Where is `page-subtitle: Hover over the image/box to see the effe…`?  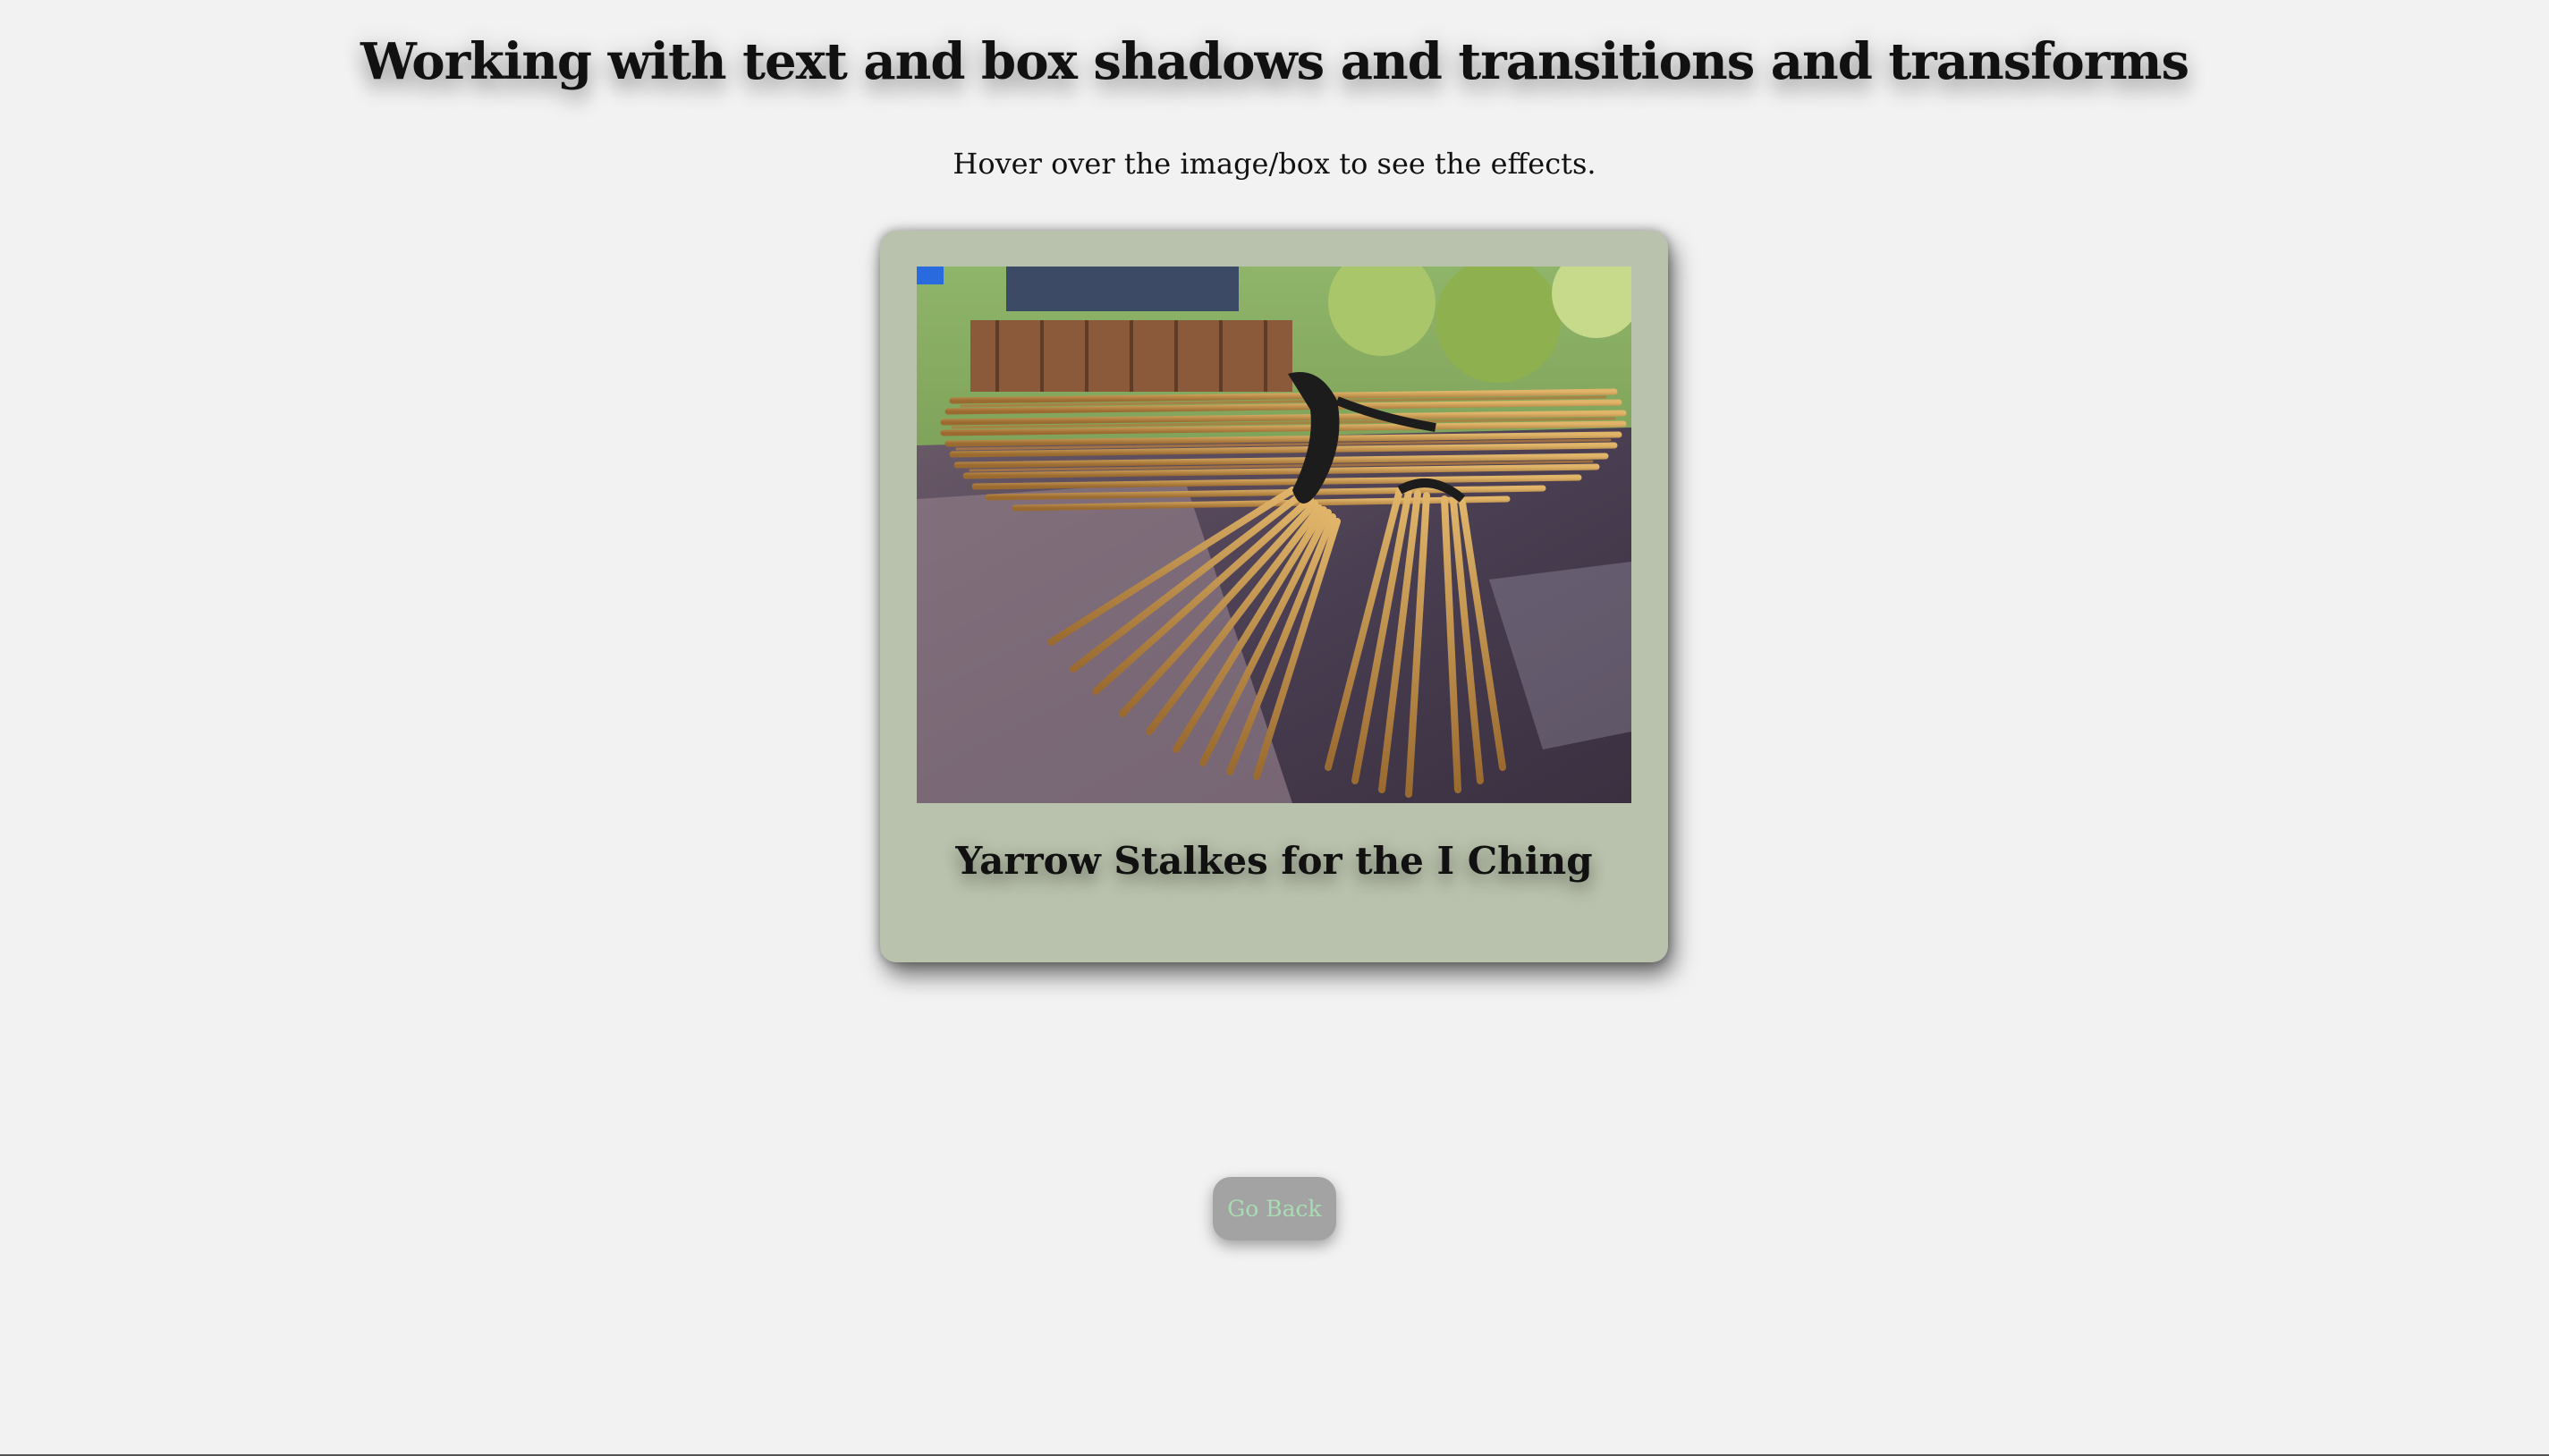 page-subtitle: Hover over the image/box to see the effe… is located at coordinates (1274, 164).